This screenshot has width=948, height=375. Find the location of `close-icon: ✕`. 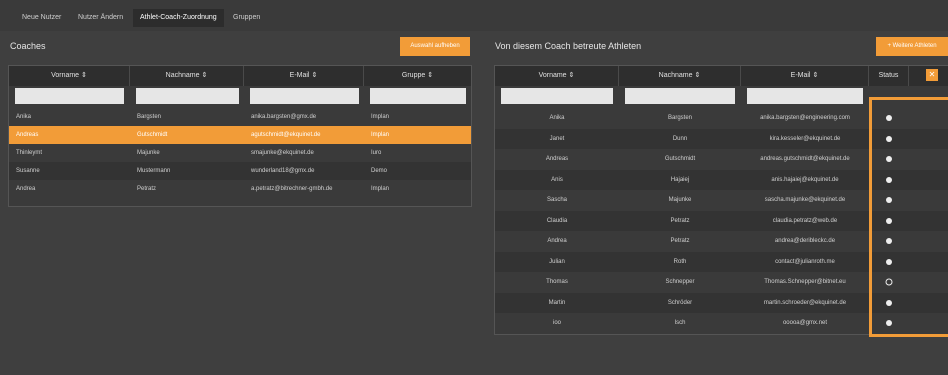

close-icon: ✕ is located at coordinates (932, 75).